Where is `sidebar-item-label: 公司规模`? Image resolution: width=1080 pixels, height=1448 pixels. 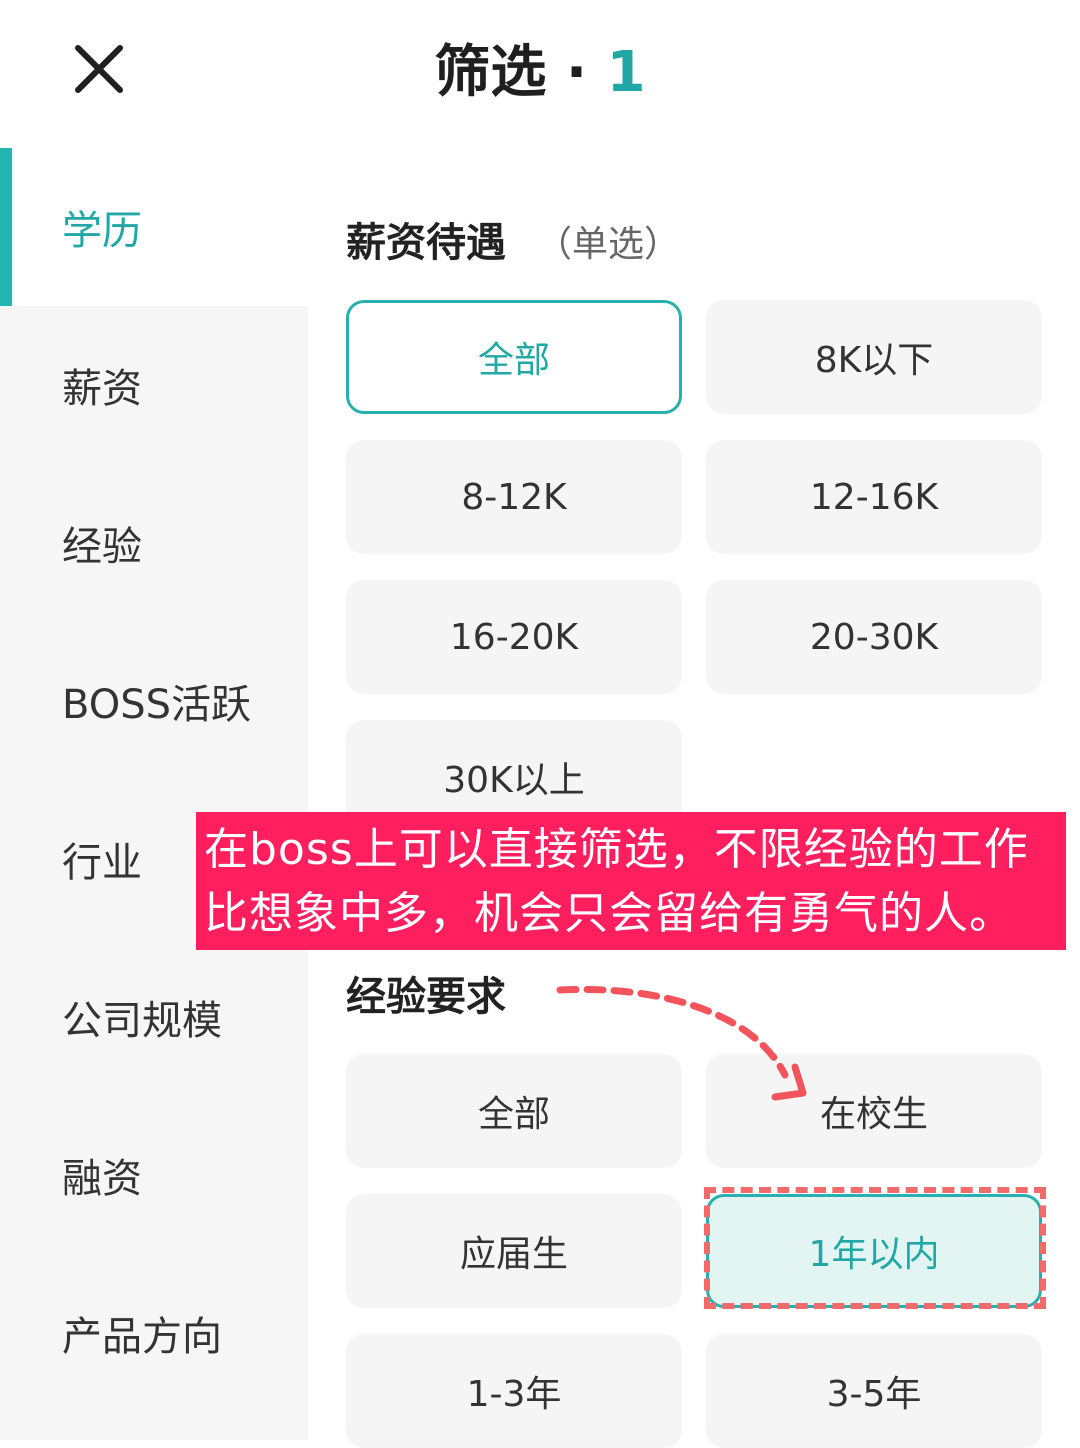 sidebar-item-label: 公司规模 is located at coordinates (142, 1021).